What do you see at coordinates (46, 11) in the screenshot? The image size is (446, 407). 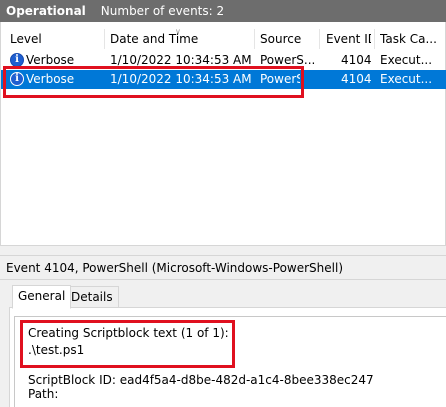 I see `log-title: Operational` at bounding box center [46, 11].